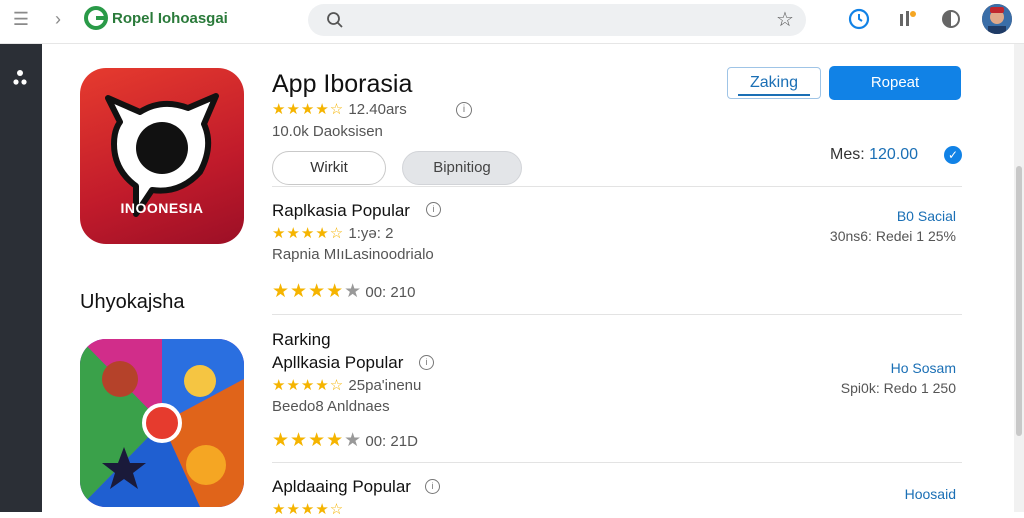 The height and width of the screenshot is (518, 1024). Describe the element at coordinates (341, 487) in the screenshot. I see `list-item-title: Apldaaing Popular` at that location.